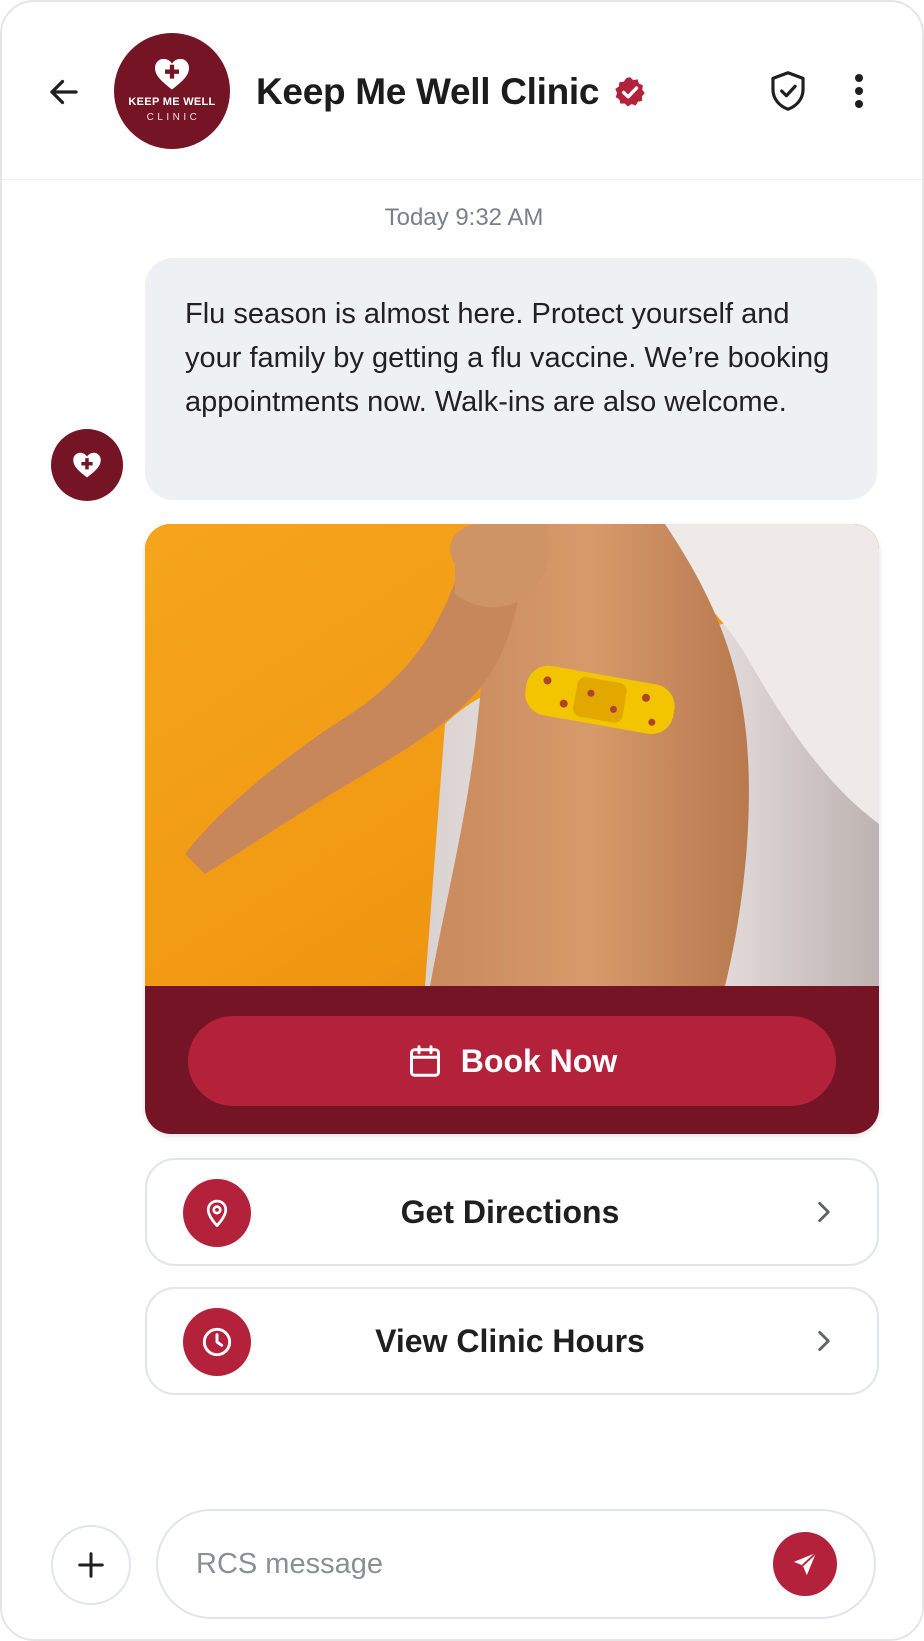  I want to click on chat-header: KEEP ME WELL CLINIC Keep Me Well Clinic, so click(462, 91).